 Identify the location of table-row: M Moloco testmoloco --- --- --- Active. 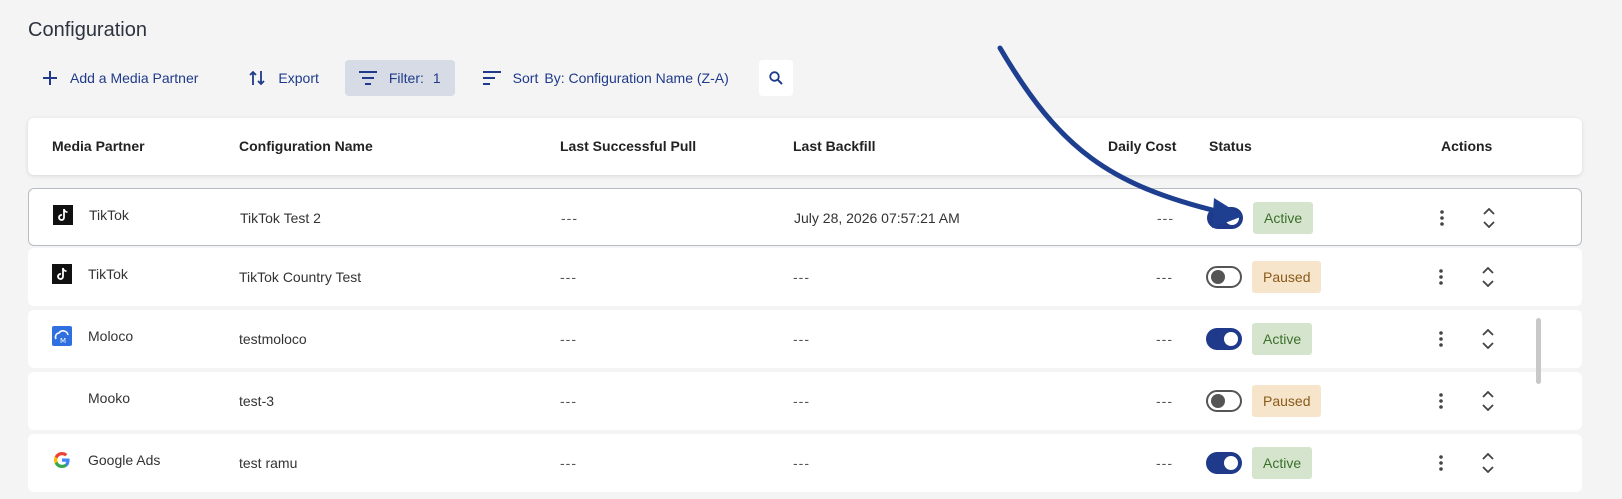
(805, 339).